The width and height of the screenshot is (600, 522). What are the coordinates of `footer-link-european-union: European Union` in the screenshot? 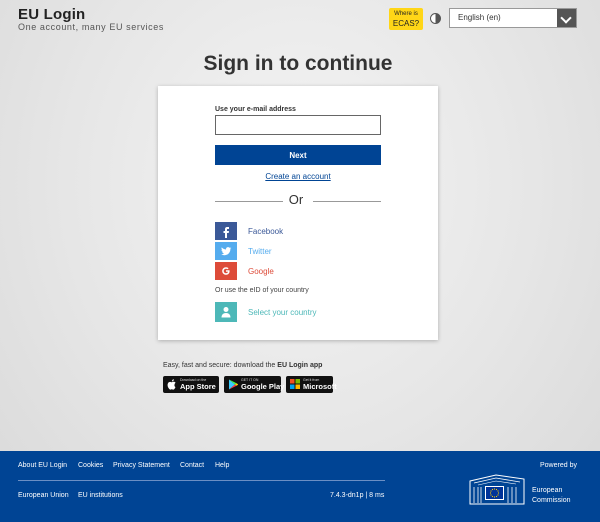 It's located at (43, 495).